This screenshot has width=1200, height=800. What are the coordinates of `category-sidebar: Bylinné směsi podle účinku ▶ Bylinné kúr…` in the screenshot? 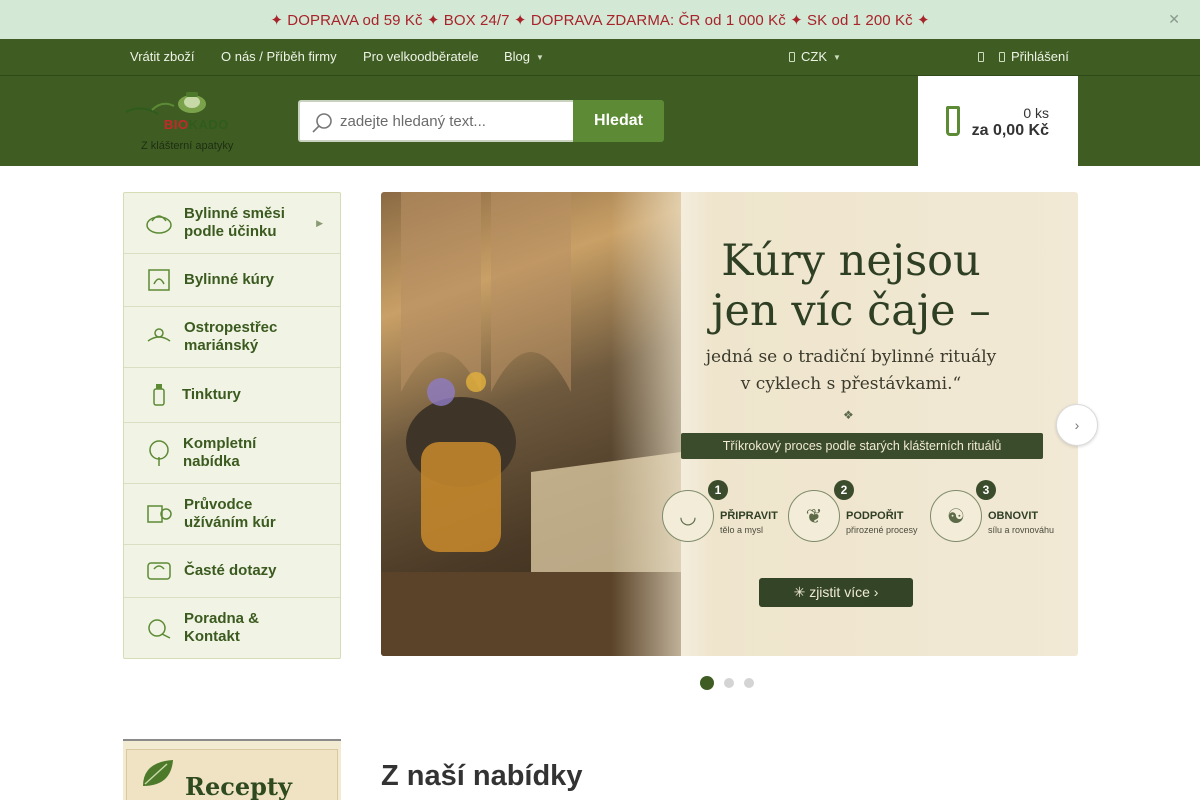 It's located at (232, 425).